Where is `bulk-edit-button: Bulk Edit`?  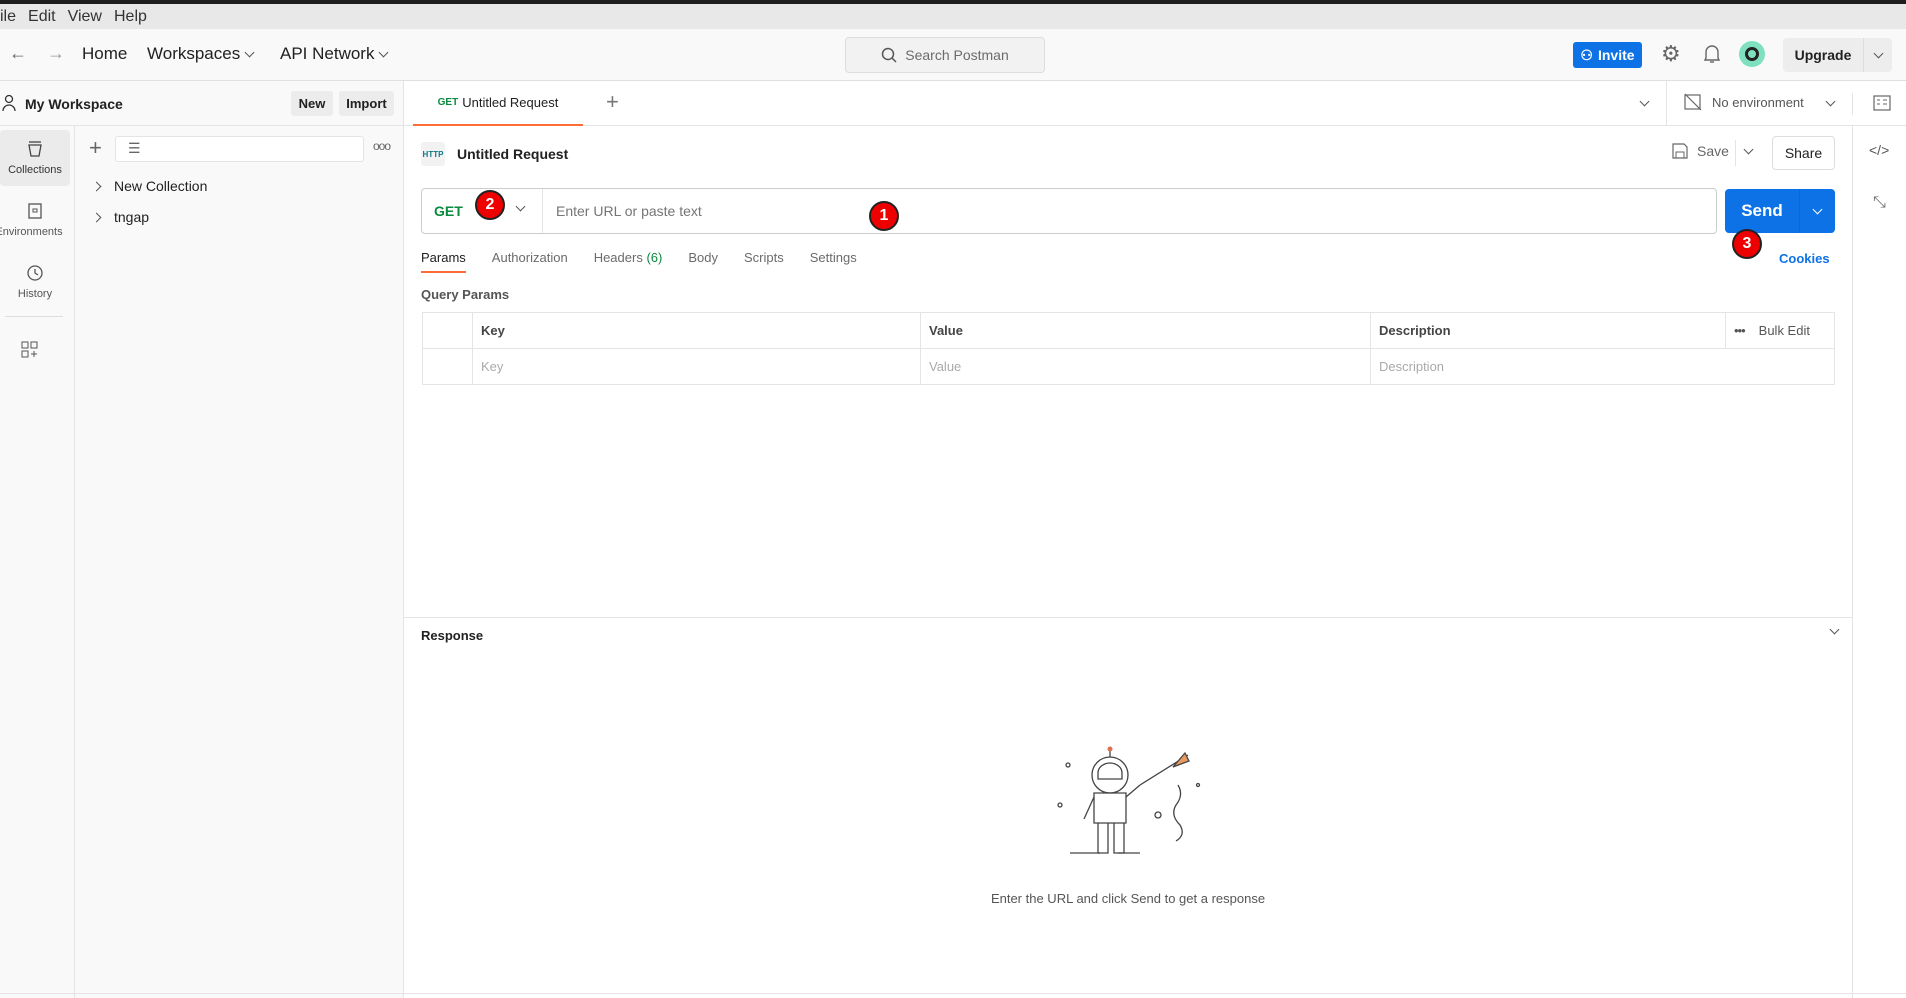
bulk-edit-button: Bulk Edit is located at coordinates (1784, 330).